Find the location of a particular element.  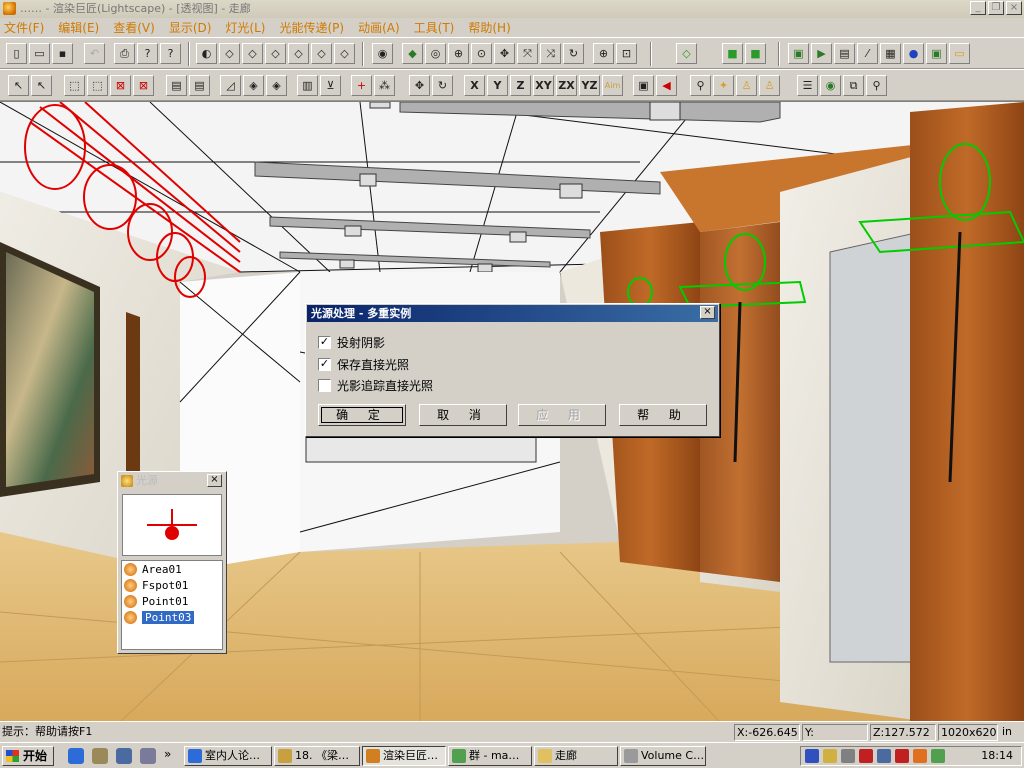

walk-icon: ⤧ is located at coordinates (527, 53).